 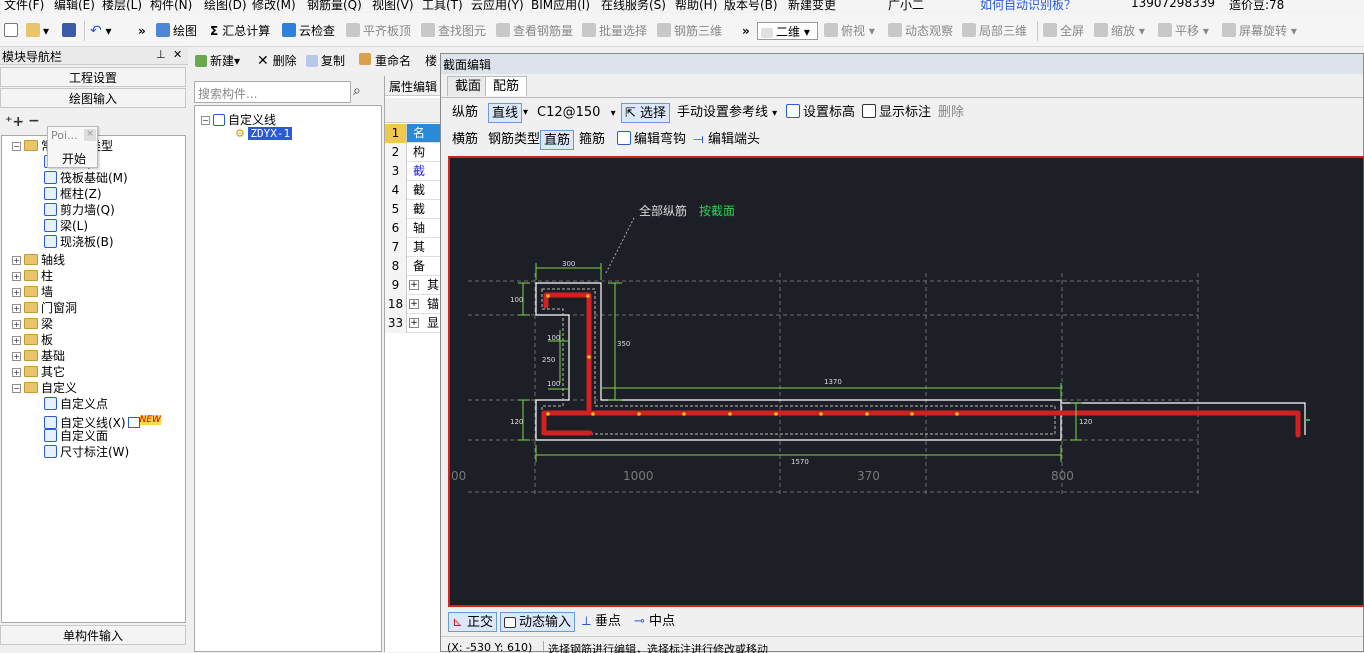 What do you see at coordinates (264, 133) in the screenshot?
I see `tree-item-zdyx-1: ⚙ ZDYX-1` at bounding box center [264, 133].